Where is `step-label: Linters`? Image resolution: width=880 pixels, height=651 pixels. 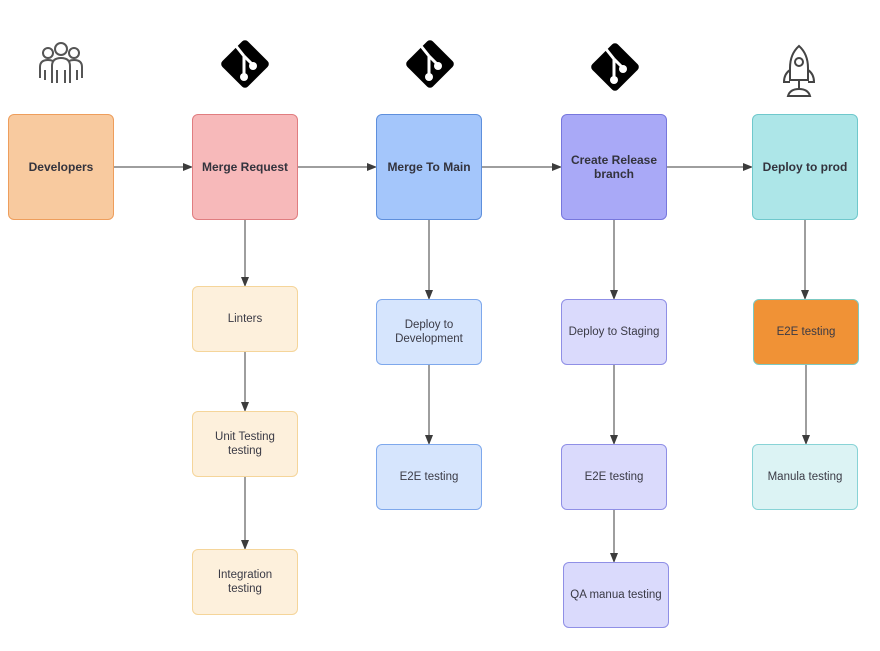
step-label: Linters is located at coordinates (245, 319).